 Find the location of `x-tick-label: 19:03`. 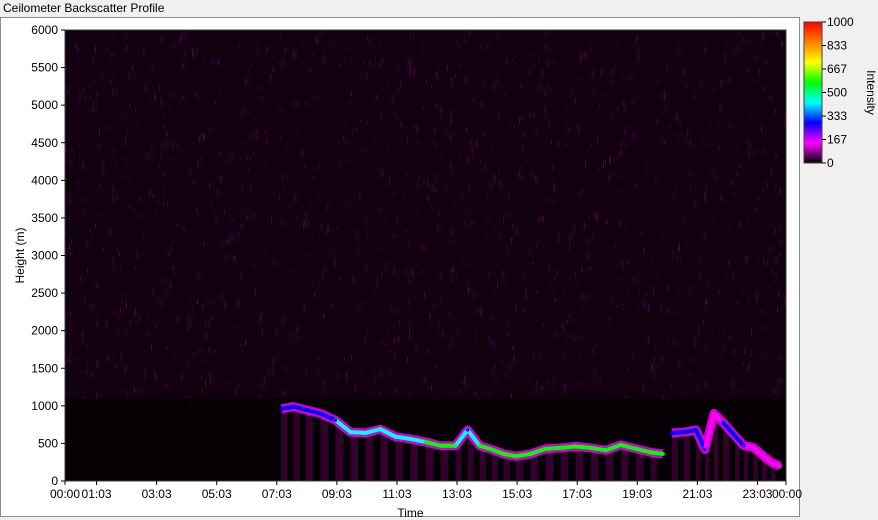

x-tick-label: 19:03 is located at coordinates (637, 494).